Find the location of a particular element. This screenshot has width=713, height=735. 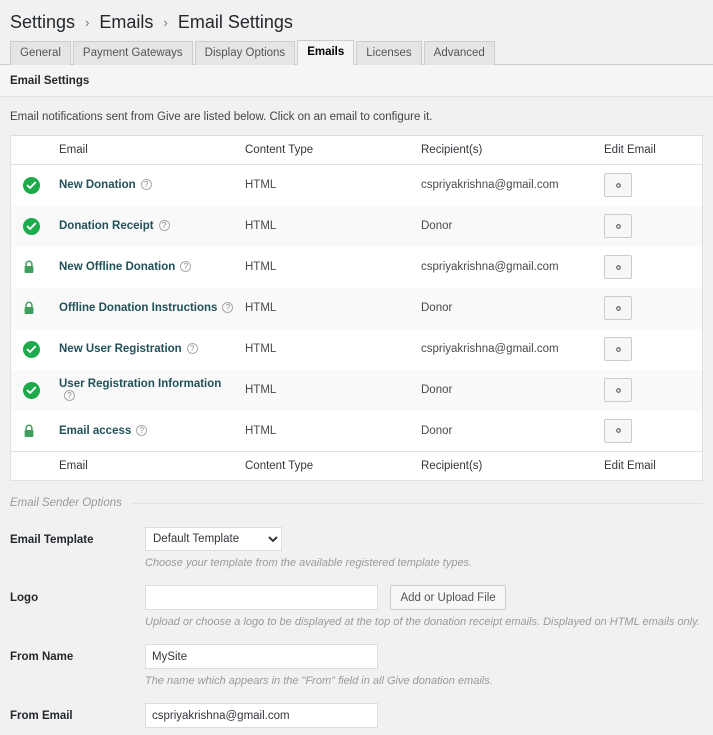

row-email-cell: Offline Donation Instructions? is located at coordinates (148, 308).